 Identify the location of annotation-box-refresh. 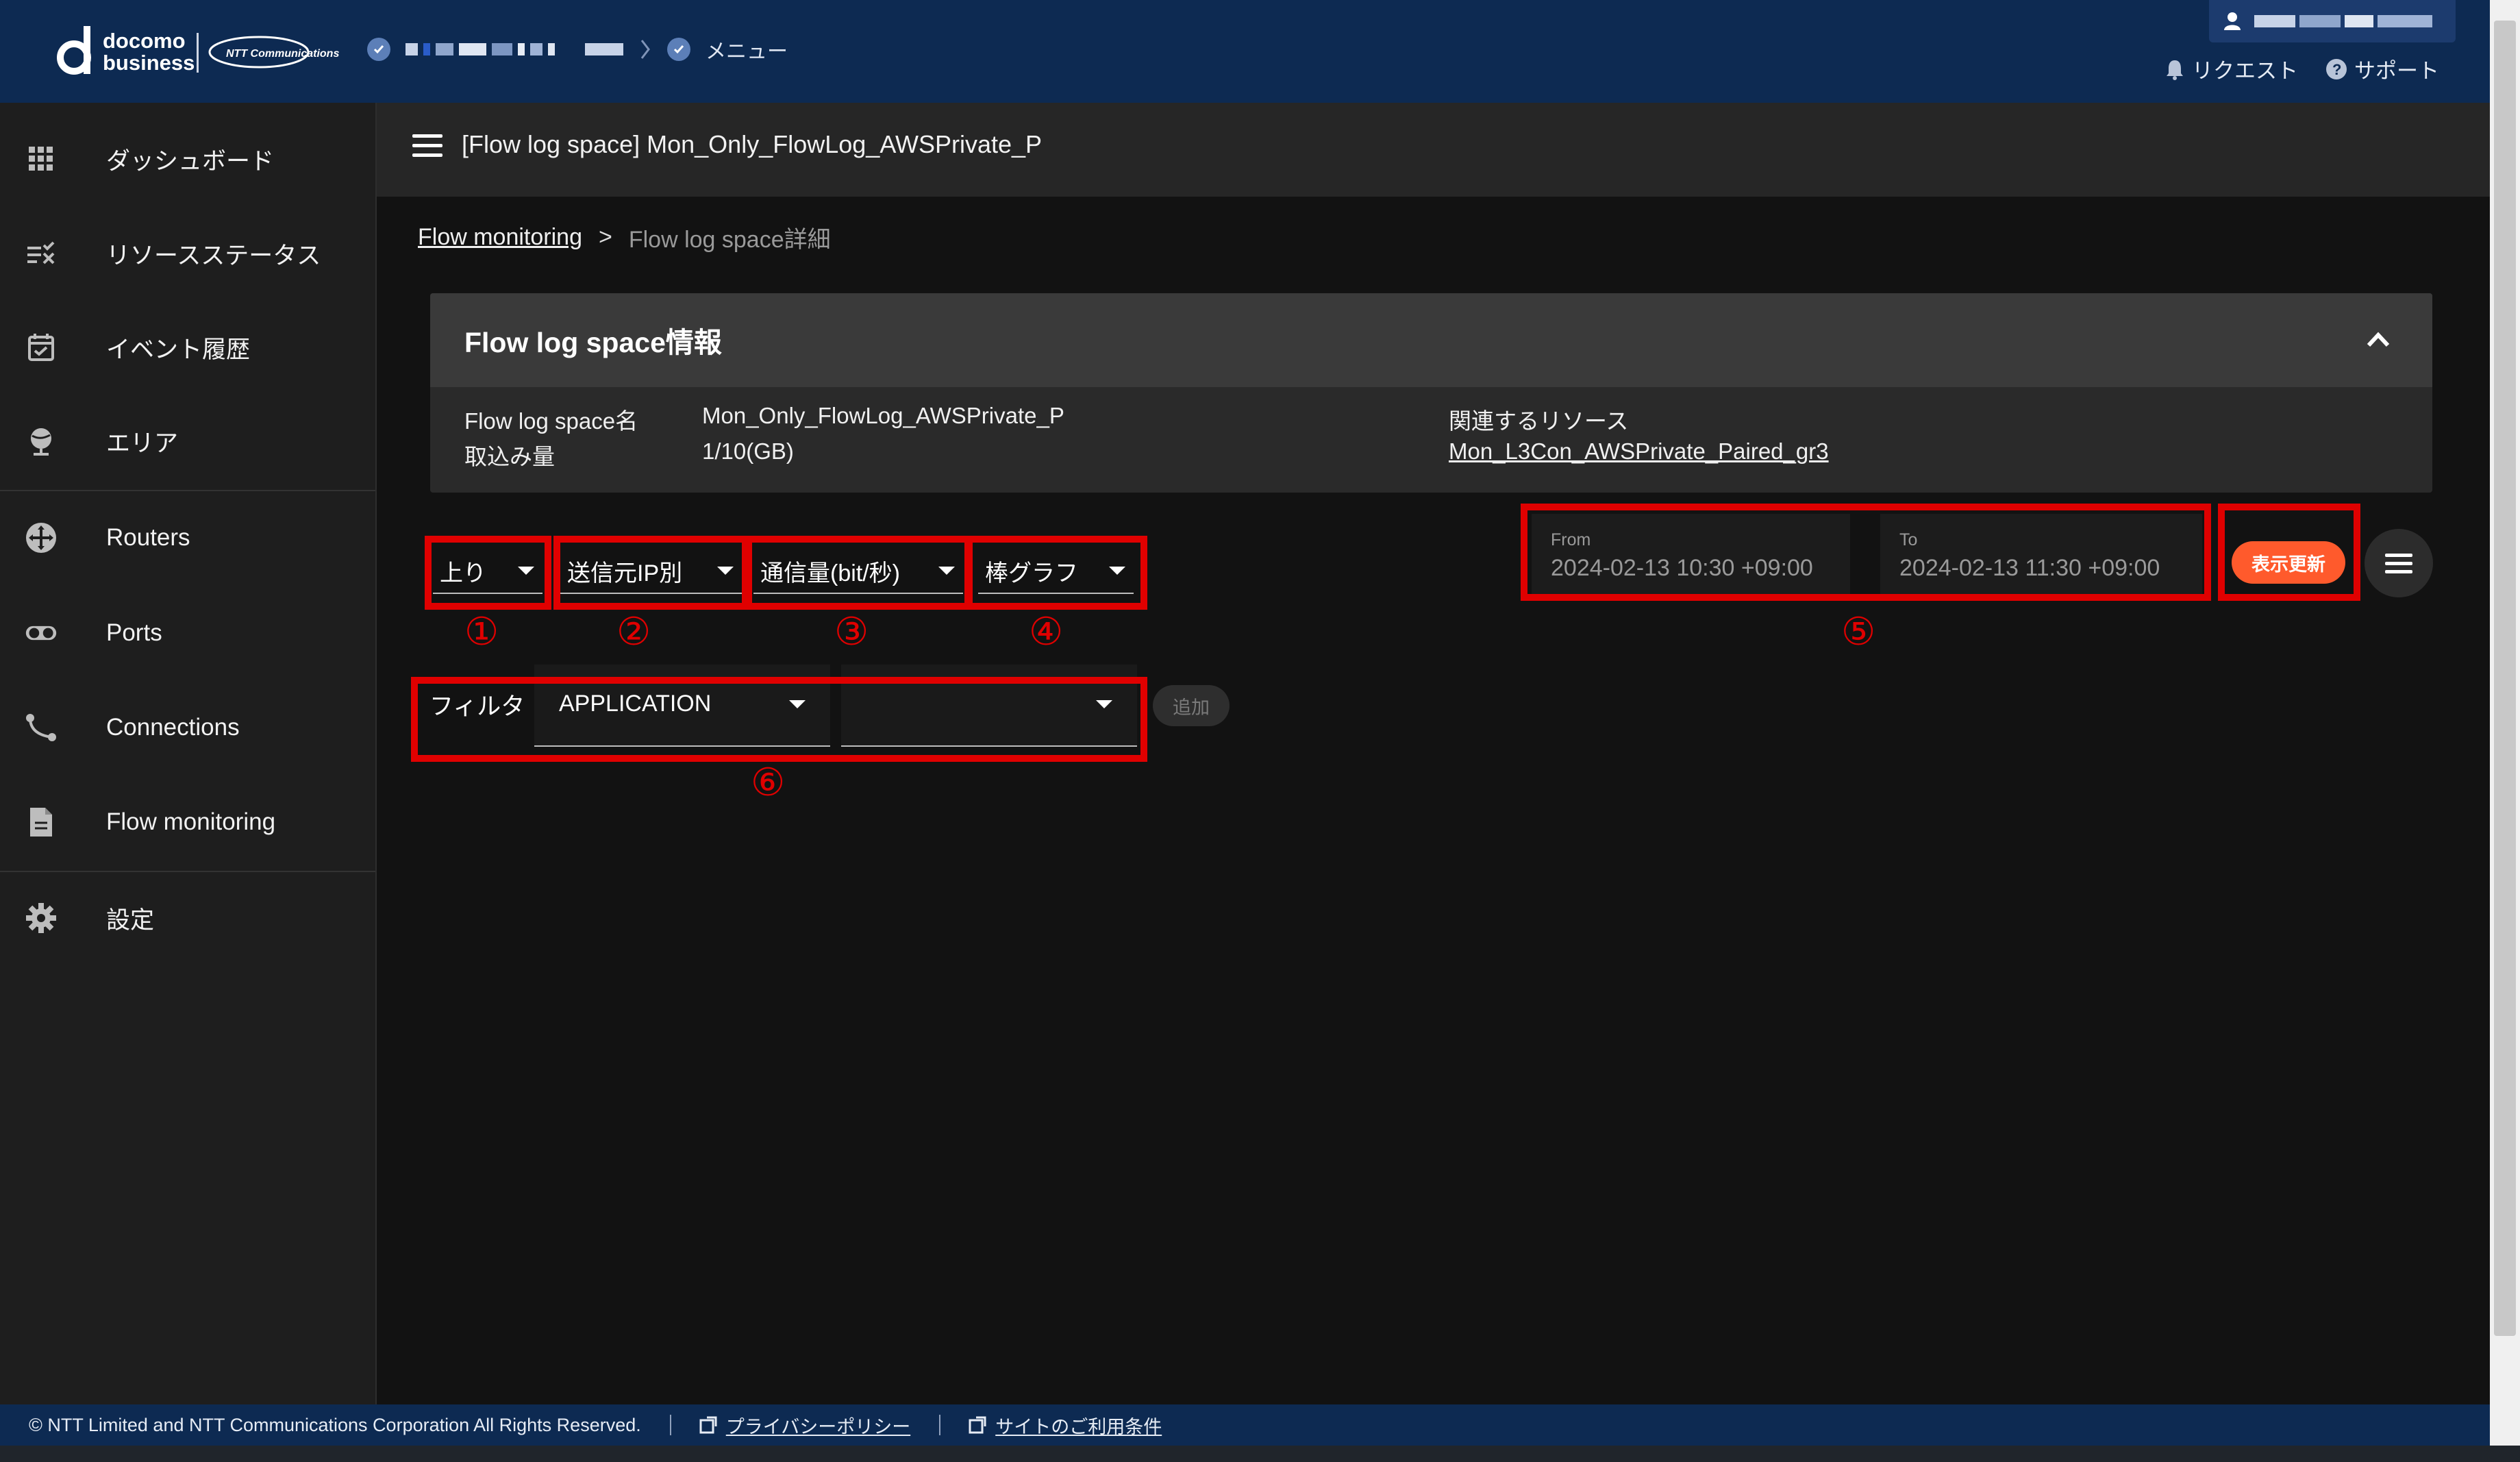
(2289, 552).